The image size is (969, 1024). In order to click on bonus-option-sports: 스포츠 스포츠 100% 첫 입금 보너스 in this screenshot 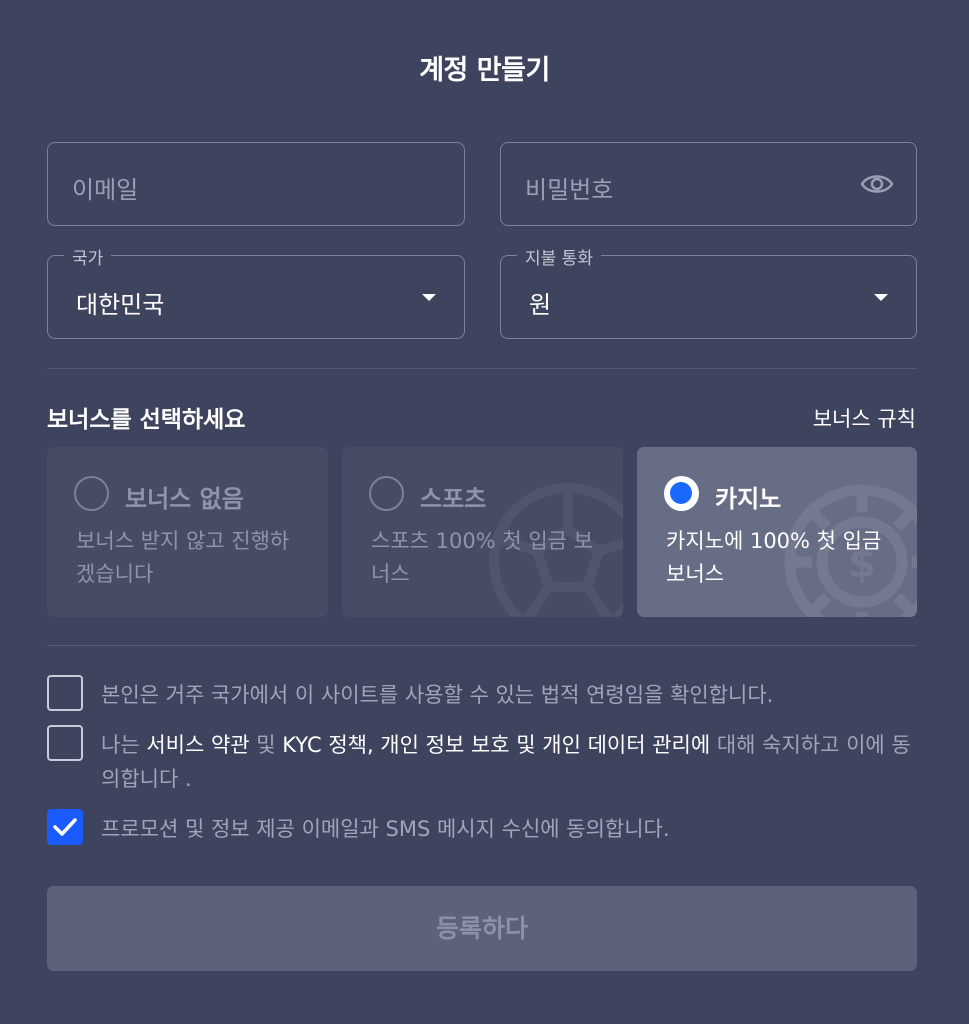, I will do `click(482, 532)`.